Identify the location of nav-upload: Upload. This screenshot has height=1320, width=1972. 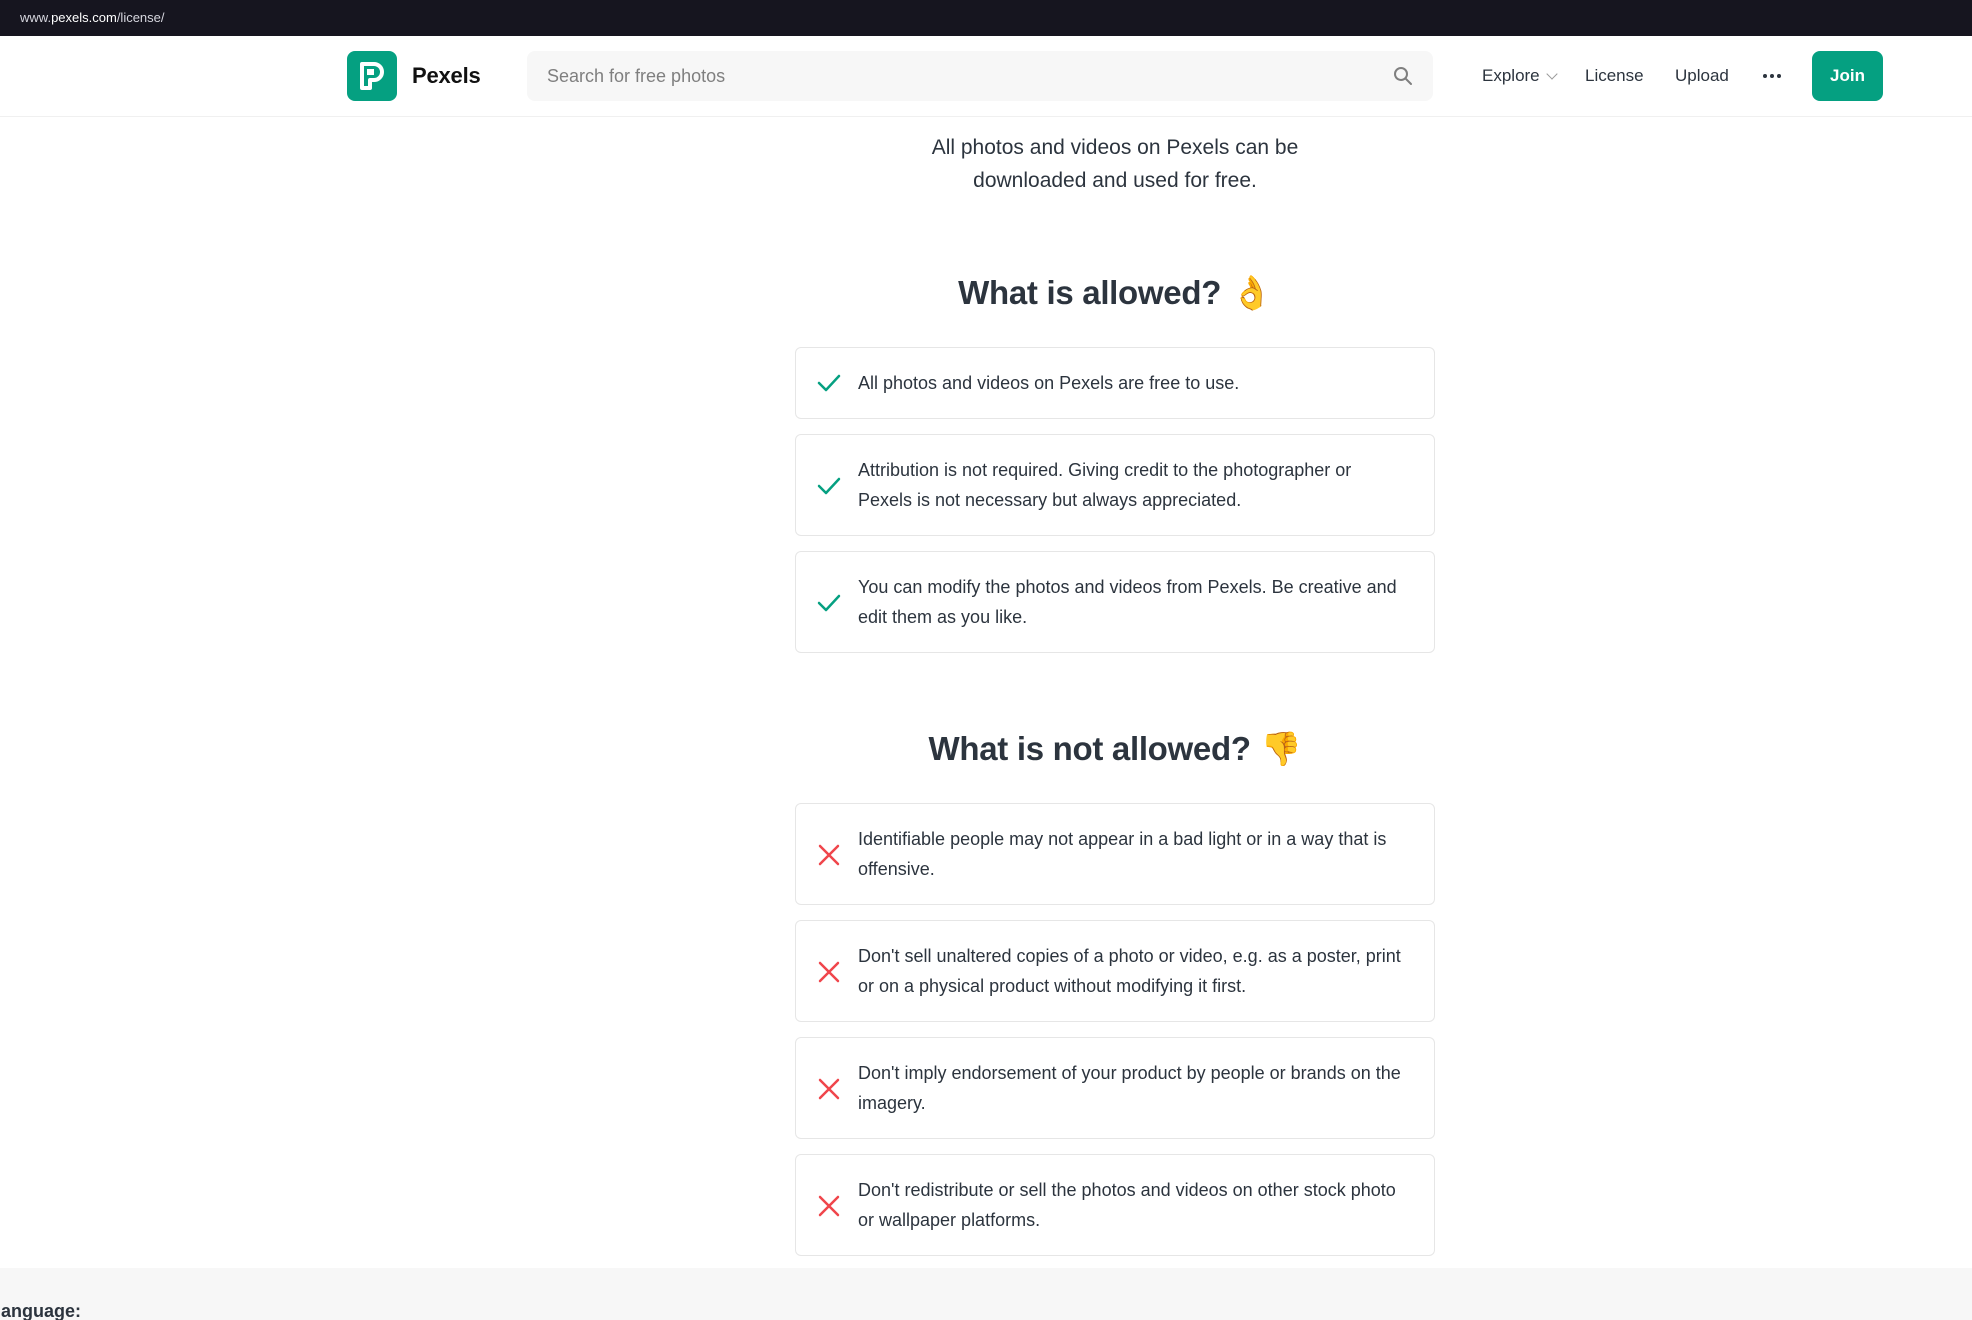
(1702, 76).